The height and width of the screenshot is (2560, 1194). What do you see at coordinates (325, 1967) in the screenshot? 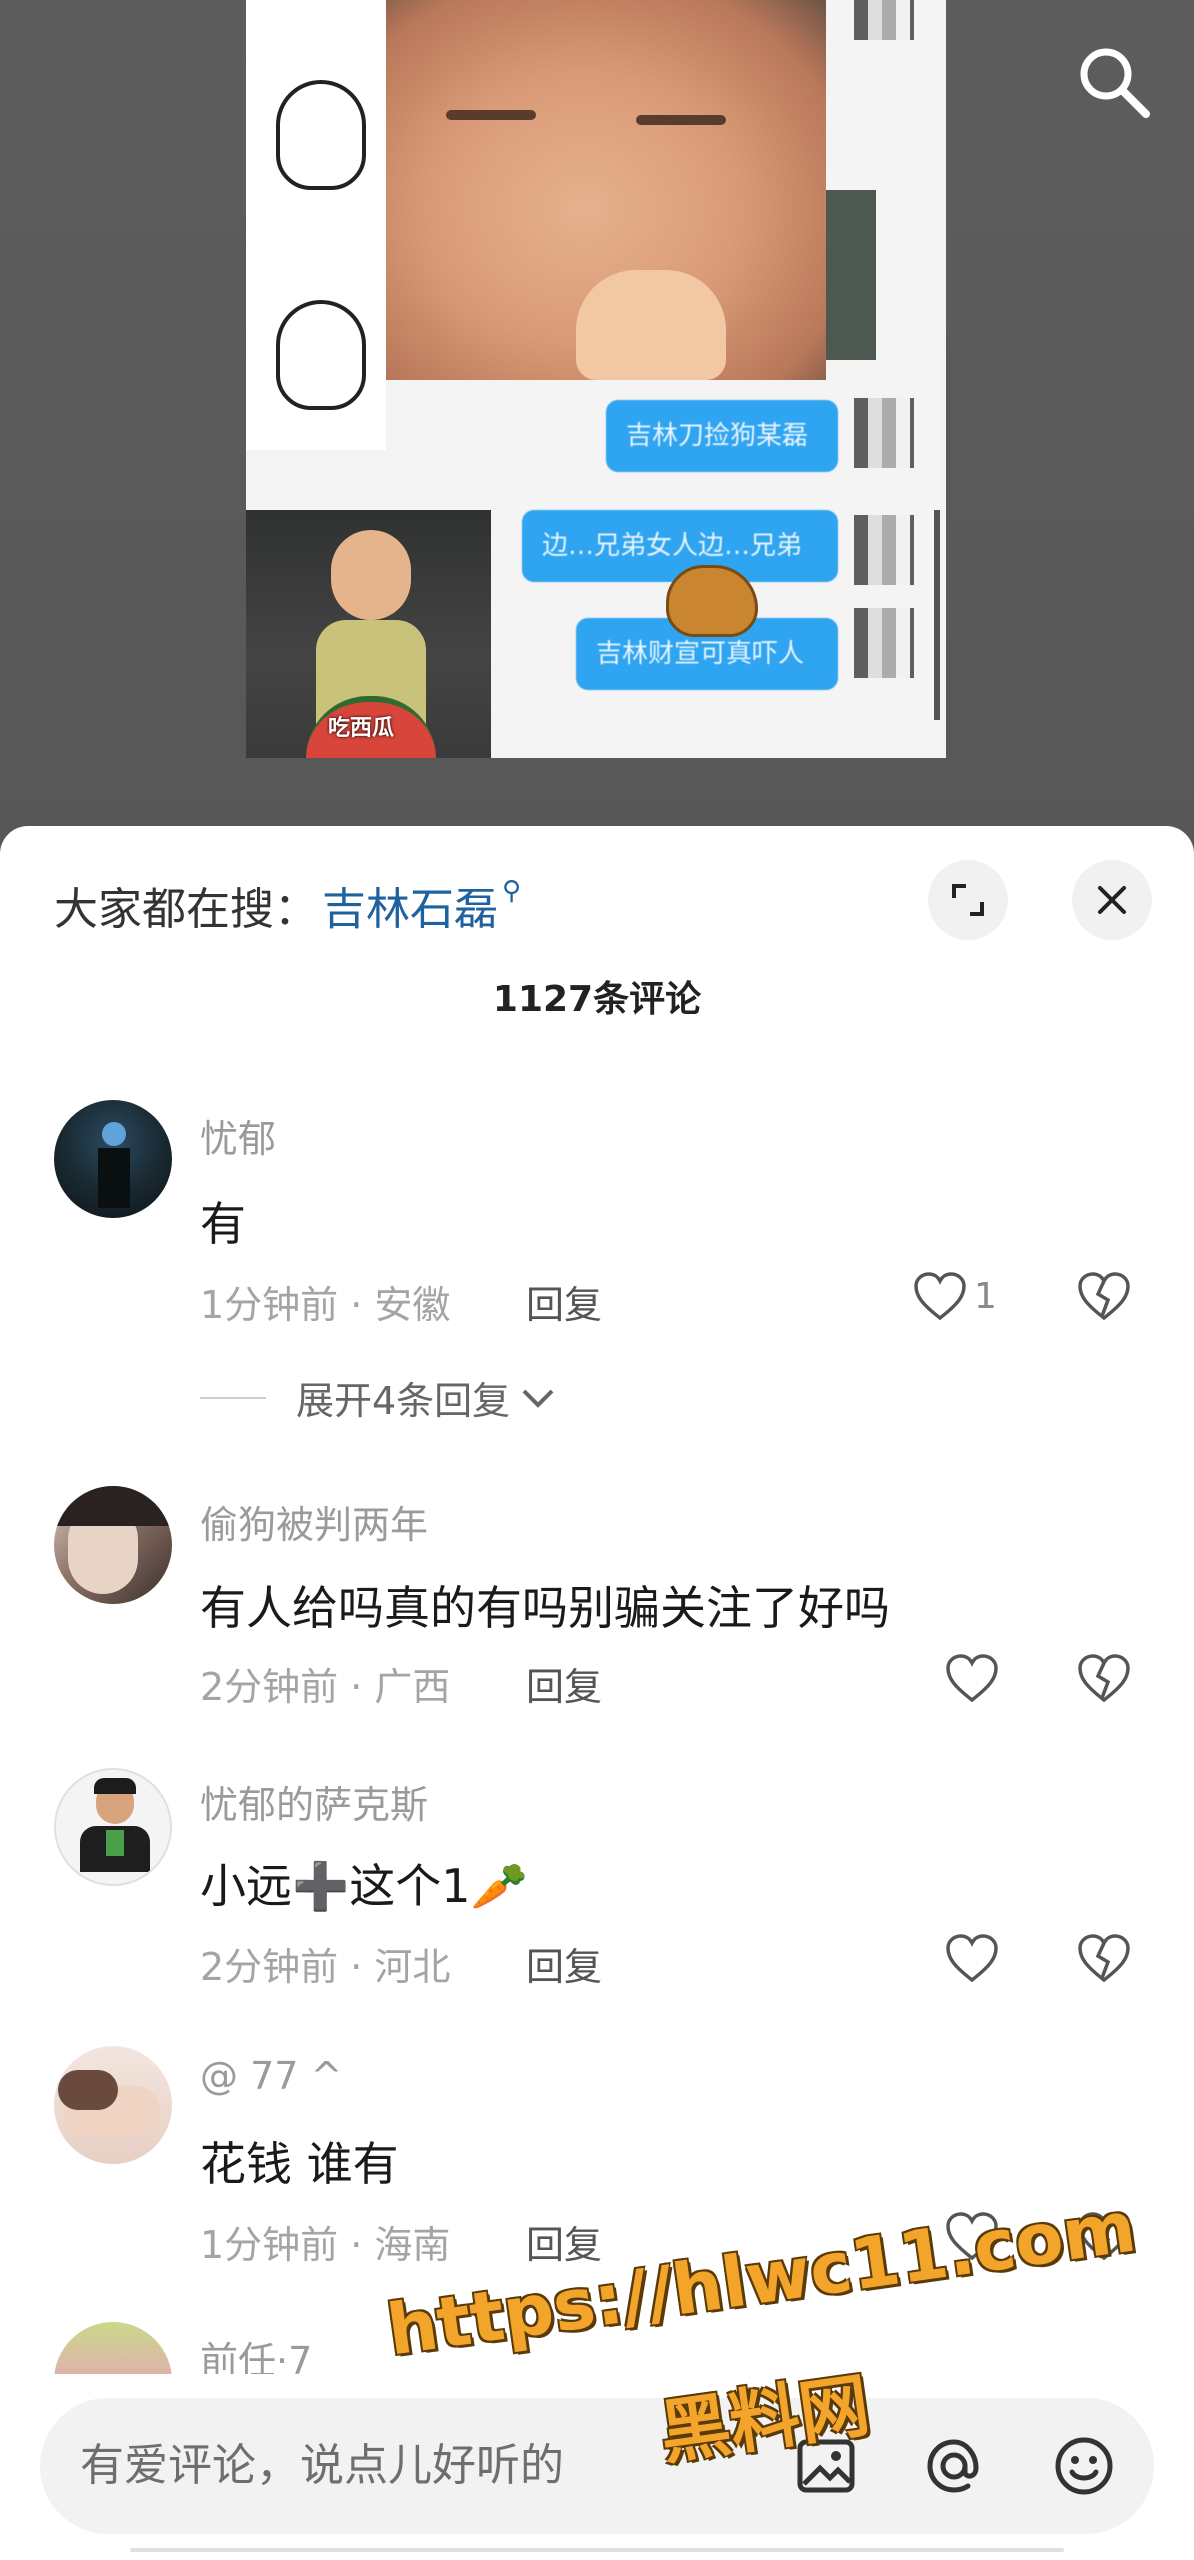
I see `comment-meta: 2分钟前 · 河北` at bounding box center [325, 1967].